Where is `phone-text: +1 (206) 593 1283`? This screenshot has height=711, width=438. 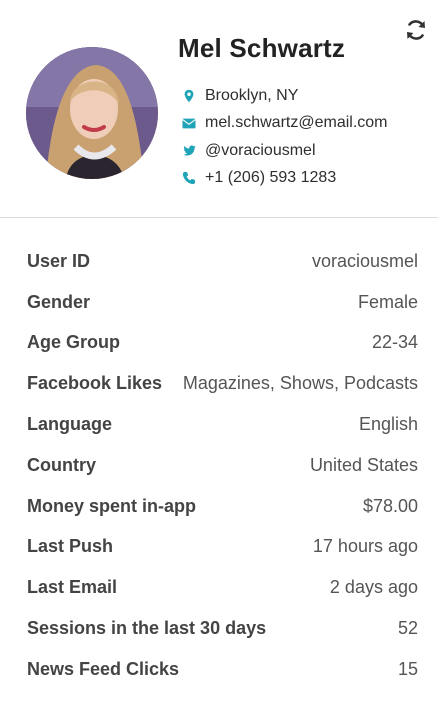 phone-text: +1 (206) 593 1283 is located at coordinates (270, 178).